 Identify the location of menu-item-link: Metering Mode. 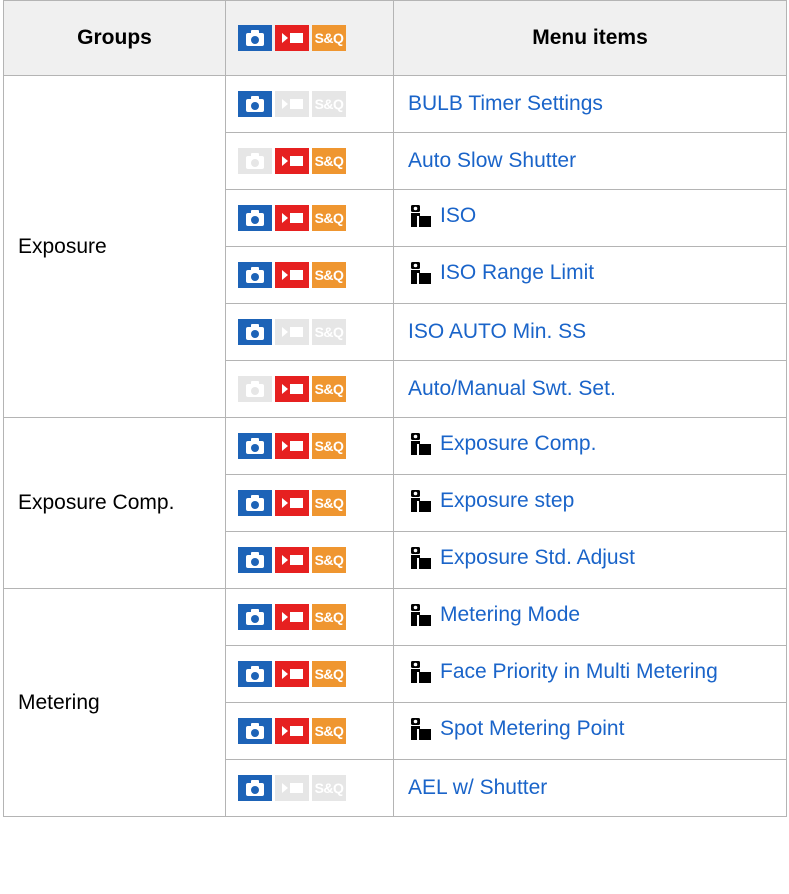
(510, 615).